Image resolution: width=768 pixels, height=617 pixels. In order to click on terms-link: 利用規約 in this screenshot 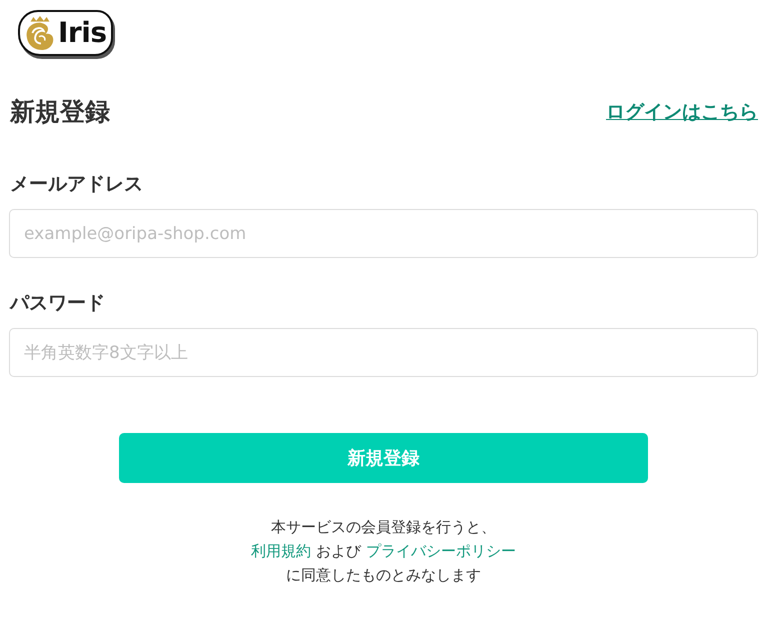, I will do `click(281, 551)`.